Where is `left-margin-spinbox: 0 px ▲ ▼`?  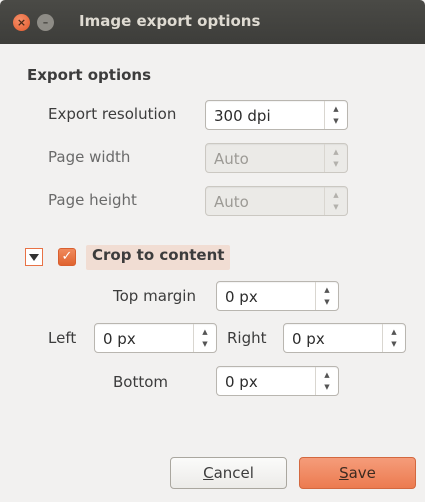
left-margin-spinbox: 0 px ▲ ▼ is located at coordinates (155, 338).